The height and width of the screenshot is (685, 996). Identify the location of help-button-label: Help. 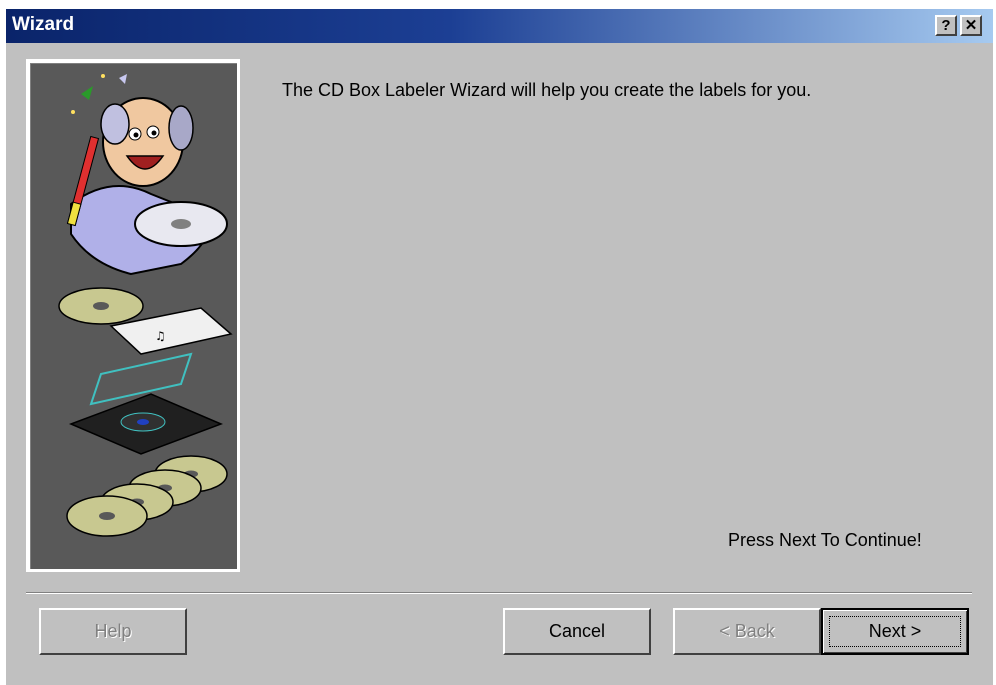
(113, 631).